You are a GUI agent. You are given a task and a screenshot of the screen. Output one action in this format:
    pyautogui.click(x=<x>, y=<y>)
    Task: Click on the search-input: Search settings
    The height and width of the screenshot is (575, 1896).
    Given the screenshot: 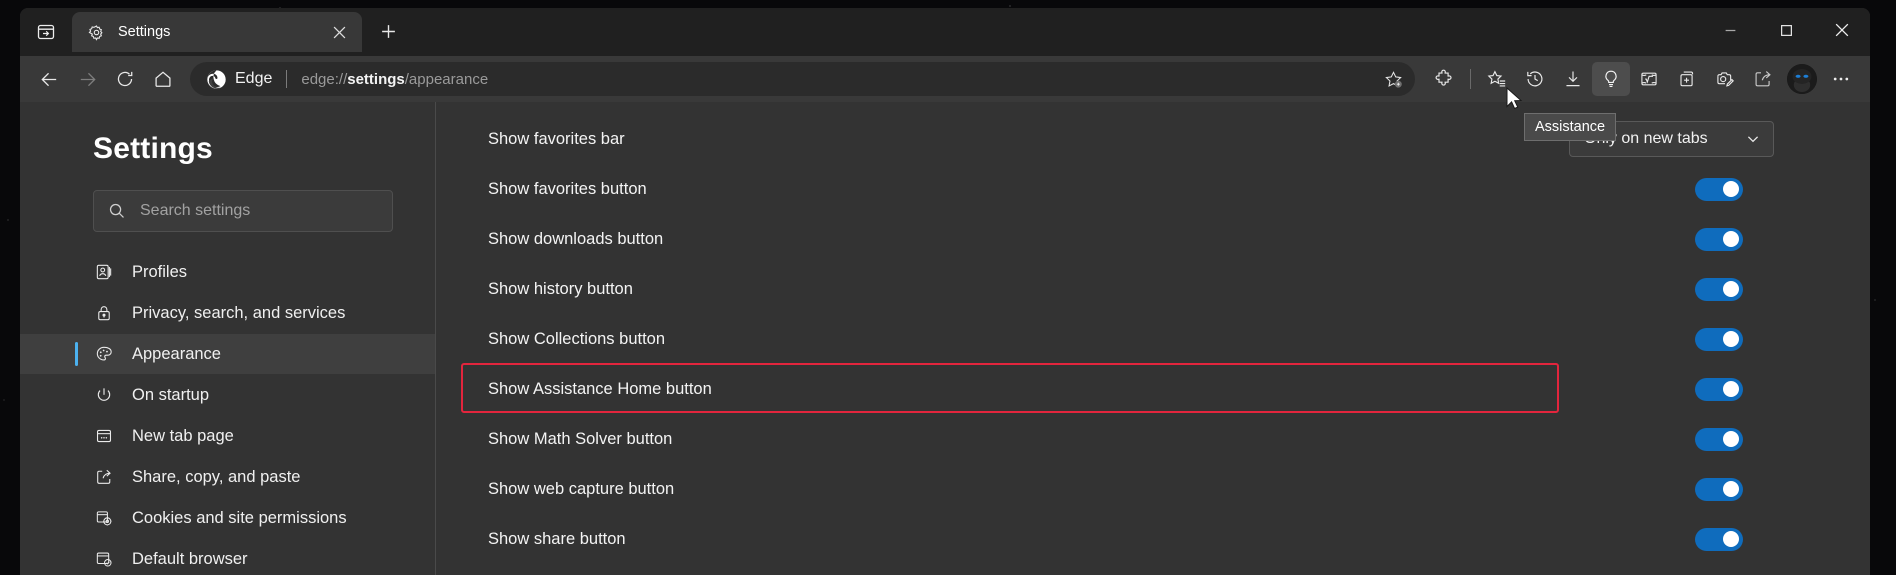 What is the action you would take?
    pyautogui.click(x=195, y=211)
    